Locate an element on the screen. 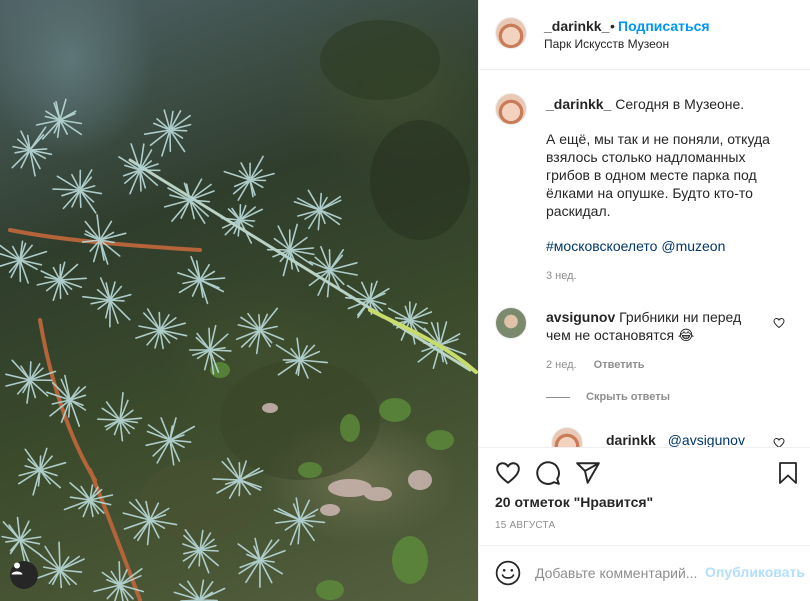 This screenshot has height=601, width=810. comment-first-line: avsigunov Грибники ни перед is located at coordinates (656, 317).